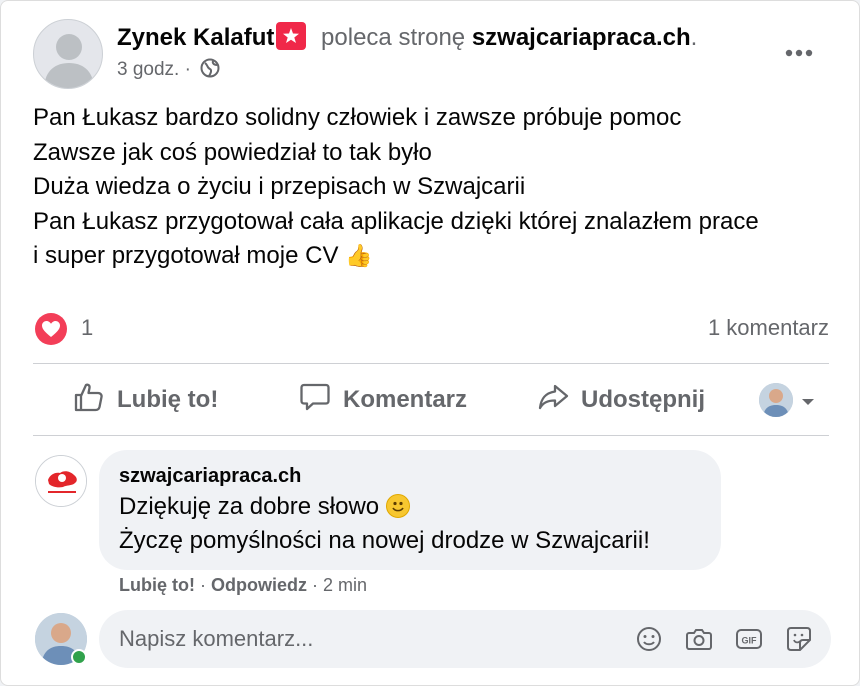 The height and width of the screenshot is (686, 860). Describe the element at coordinates (776, 400) in the screenshot. I see `user-avatar-small` at that location.